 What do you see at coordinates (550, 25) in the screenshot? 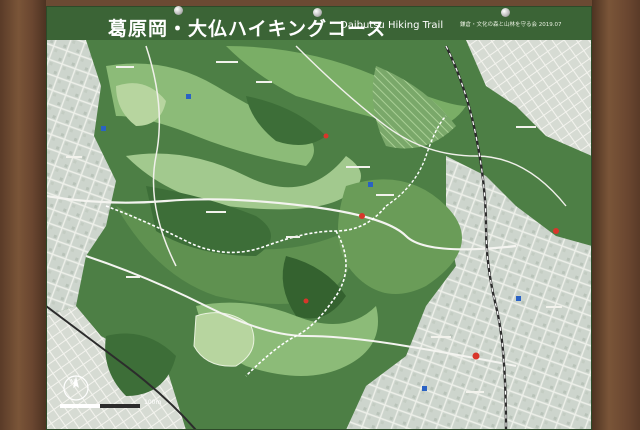
I see `credit-date: 2019.07` at bounding box center [550, 25].